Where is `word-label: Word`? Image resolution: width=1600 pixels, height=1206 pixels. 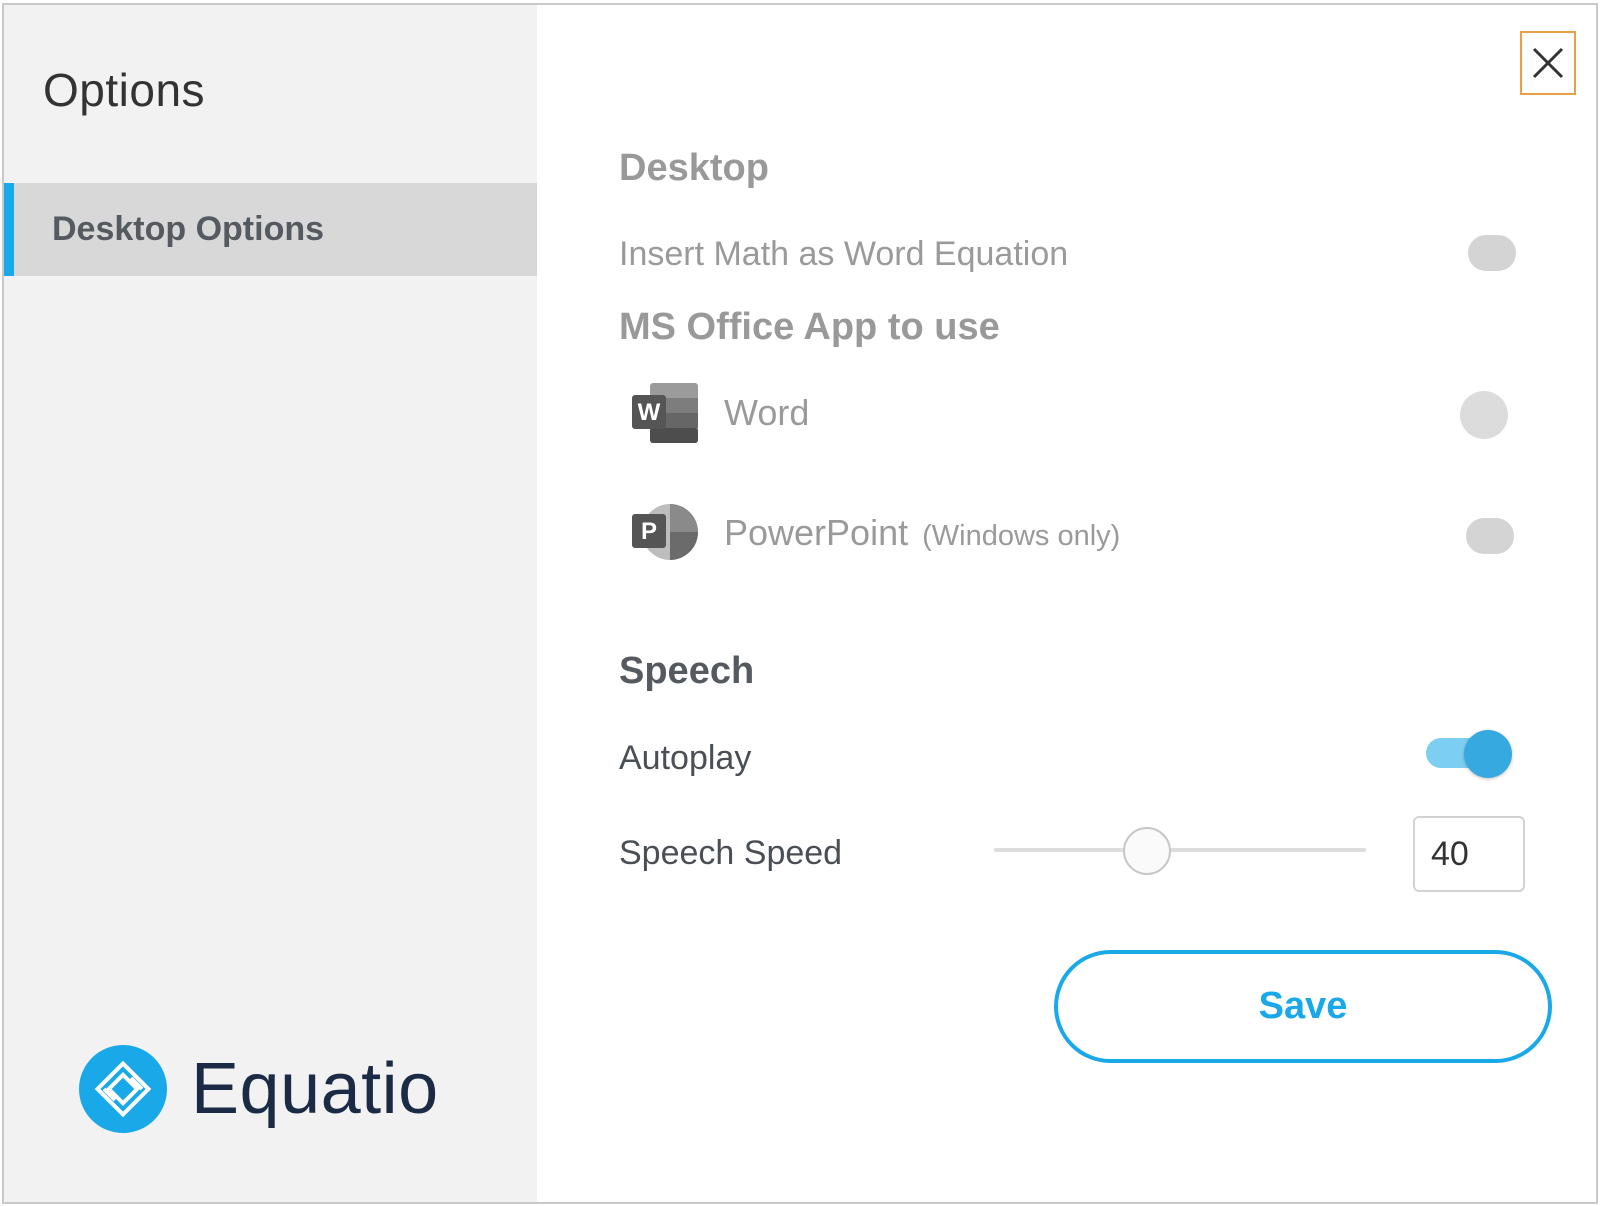
word-label: Word is located at coordinates (766, 413).